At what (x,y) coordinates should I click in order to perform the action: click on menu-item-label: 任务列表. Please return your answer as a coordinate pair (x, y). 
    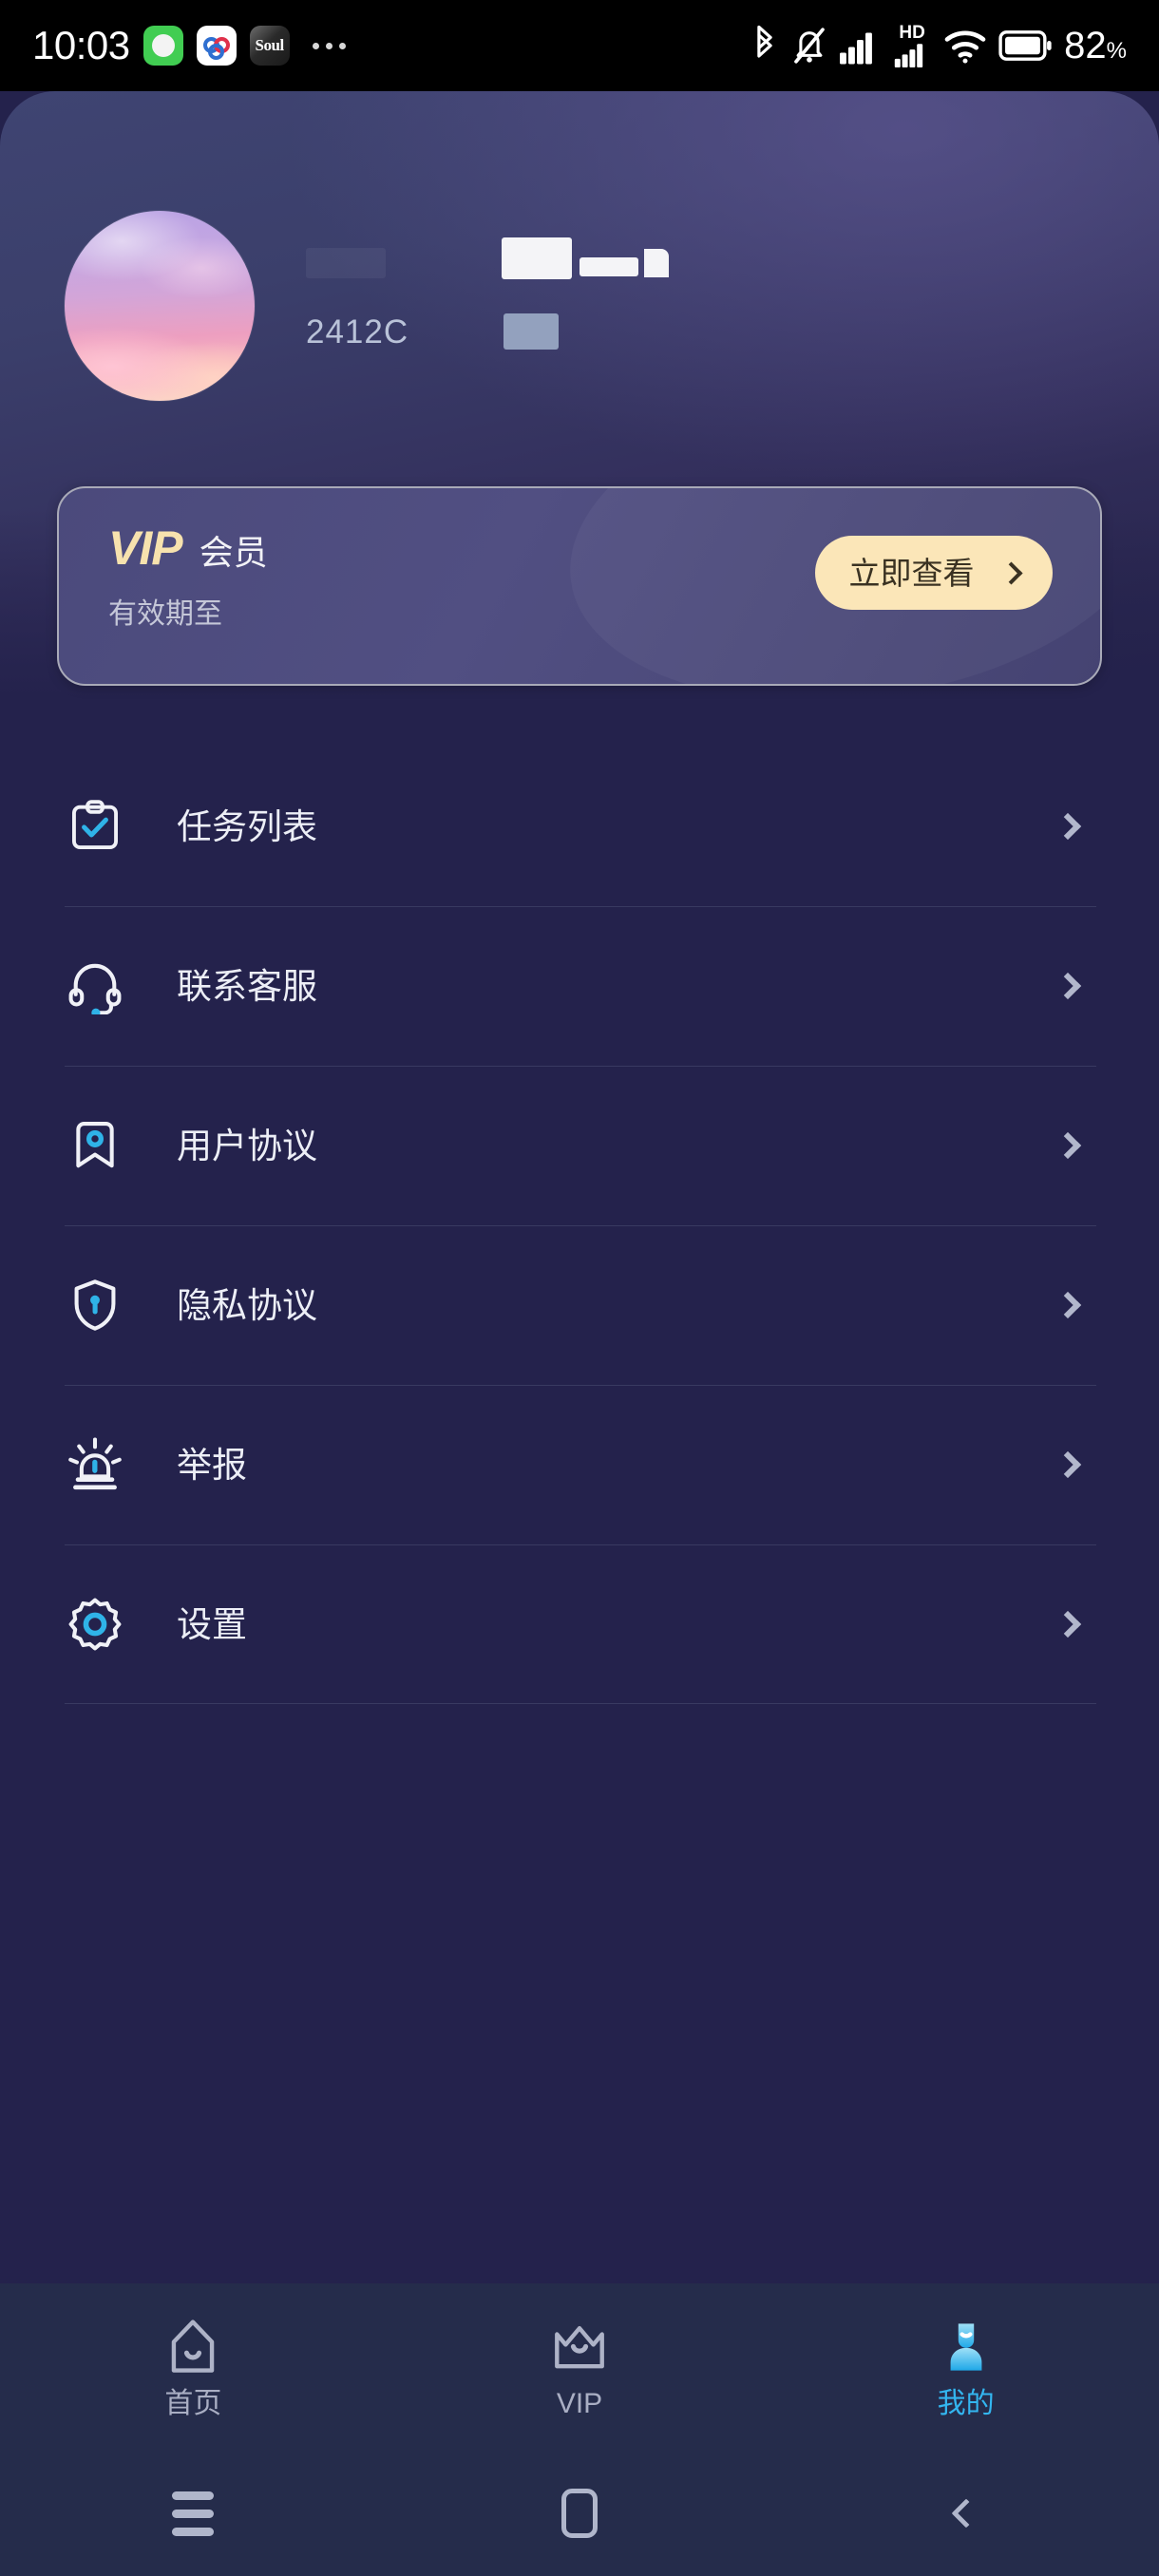
    Looking at the image, I should click on (247, 826).